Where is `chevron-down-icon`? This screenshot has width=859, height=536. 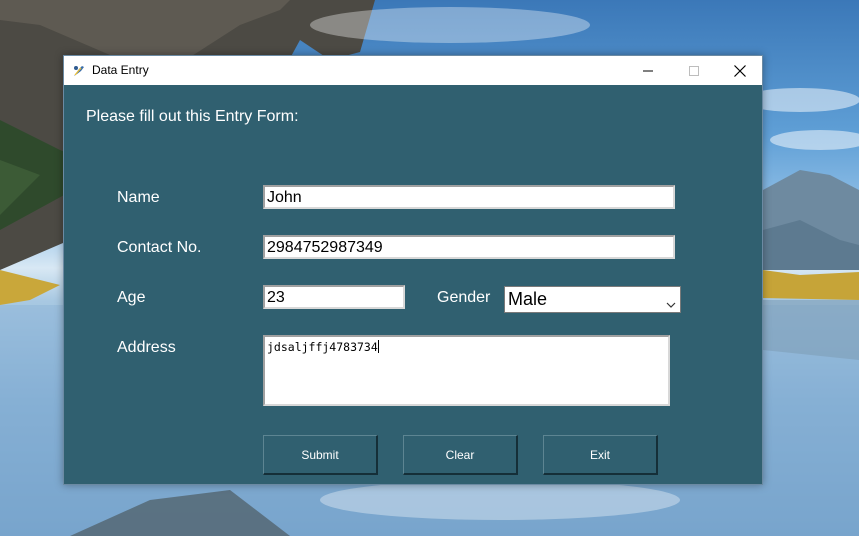
chevron-down-icon is located at coordinates (671, 304).